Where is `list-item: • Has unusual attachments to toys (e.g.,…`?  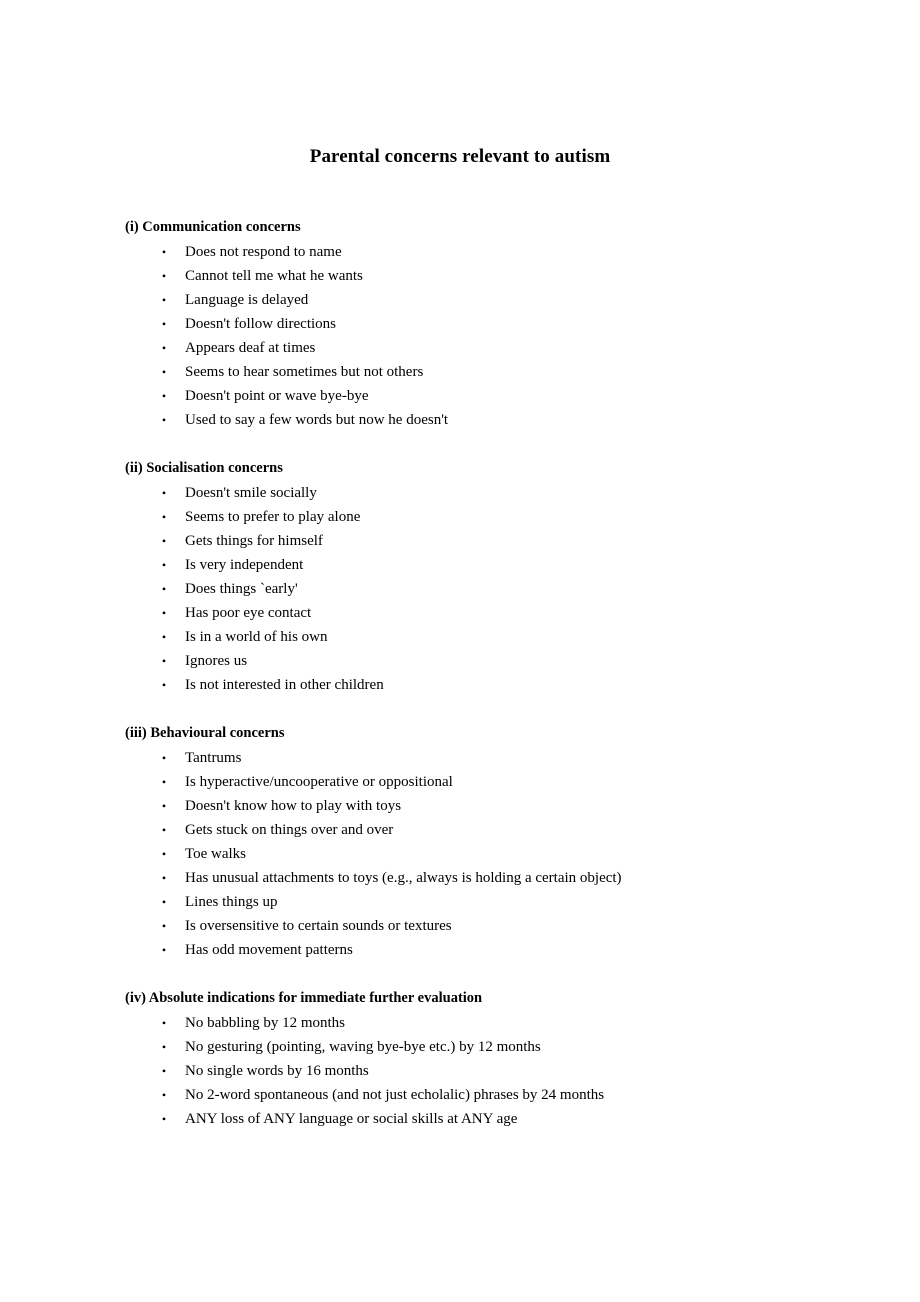
list-item: • Has unusual attachments to toys (e.g.,… is located at coordinates (460, 878).